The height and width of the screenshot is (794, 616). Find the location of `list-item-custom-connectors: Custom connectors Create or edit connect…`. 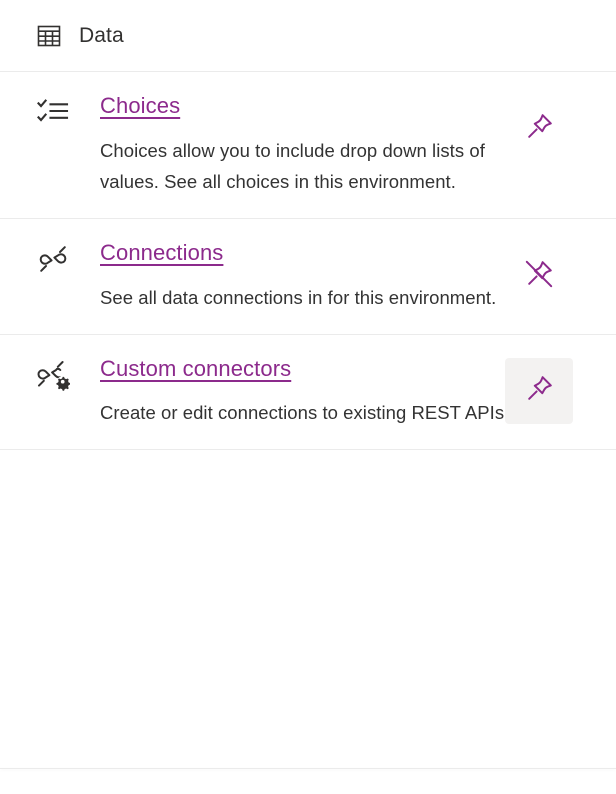

list-item-custom-connectors: Custom connectors Create or edit connect… is located at coordinates (308, 392).